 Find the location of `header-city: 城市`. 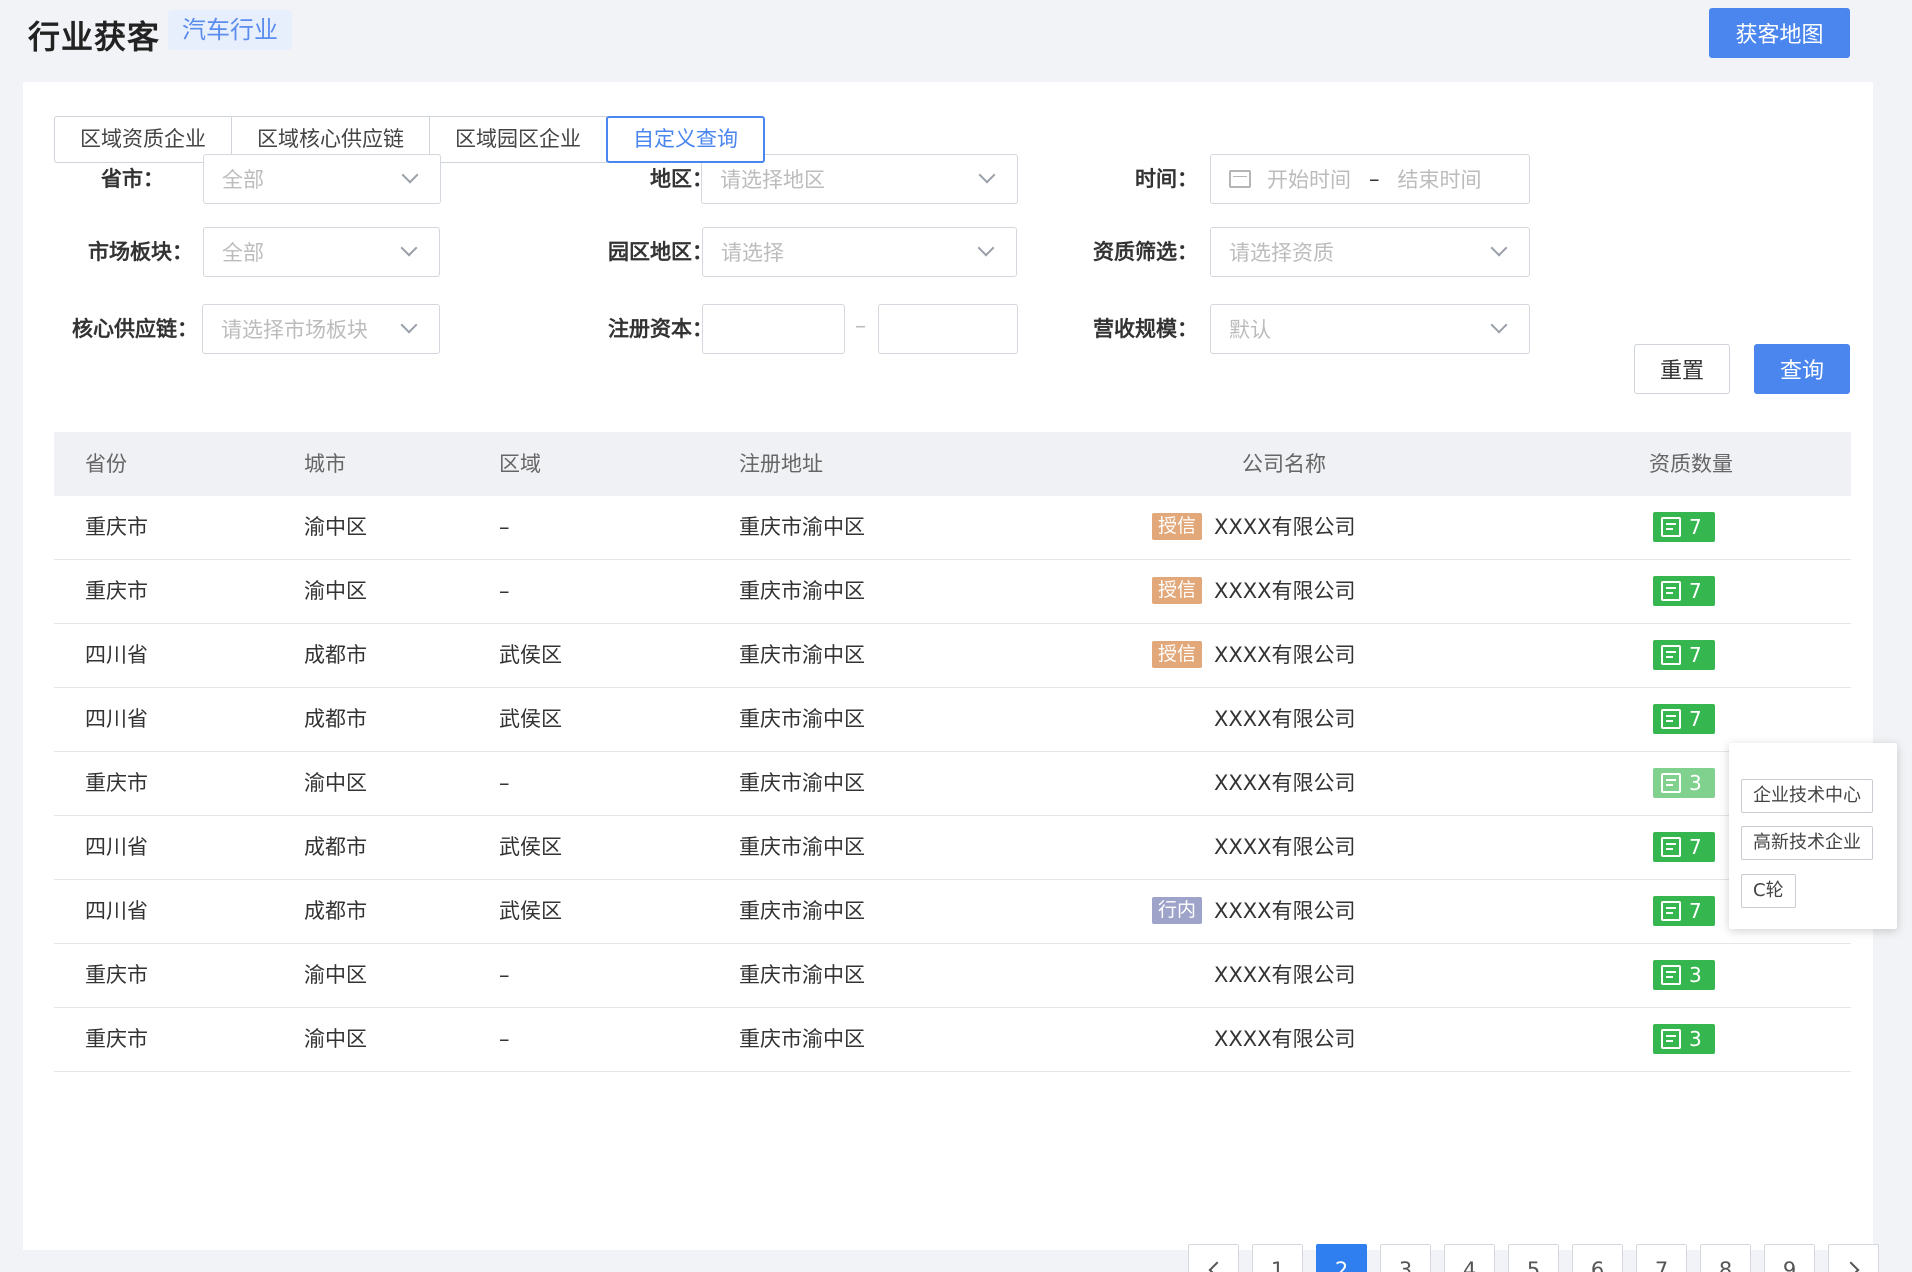

header-city: 城市 is located at coordinates (325, 464).